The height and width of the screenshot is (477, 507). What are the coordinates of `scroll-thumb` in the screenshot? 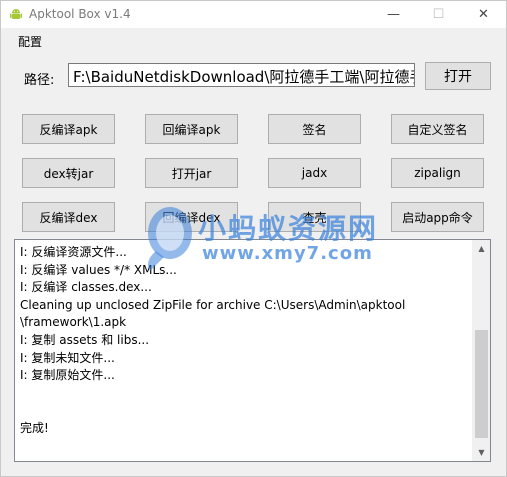 It's located at (481, 384).